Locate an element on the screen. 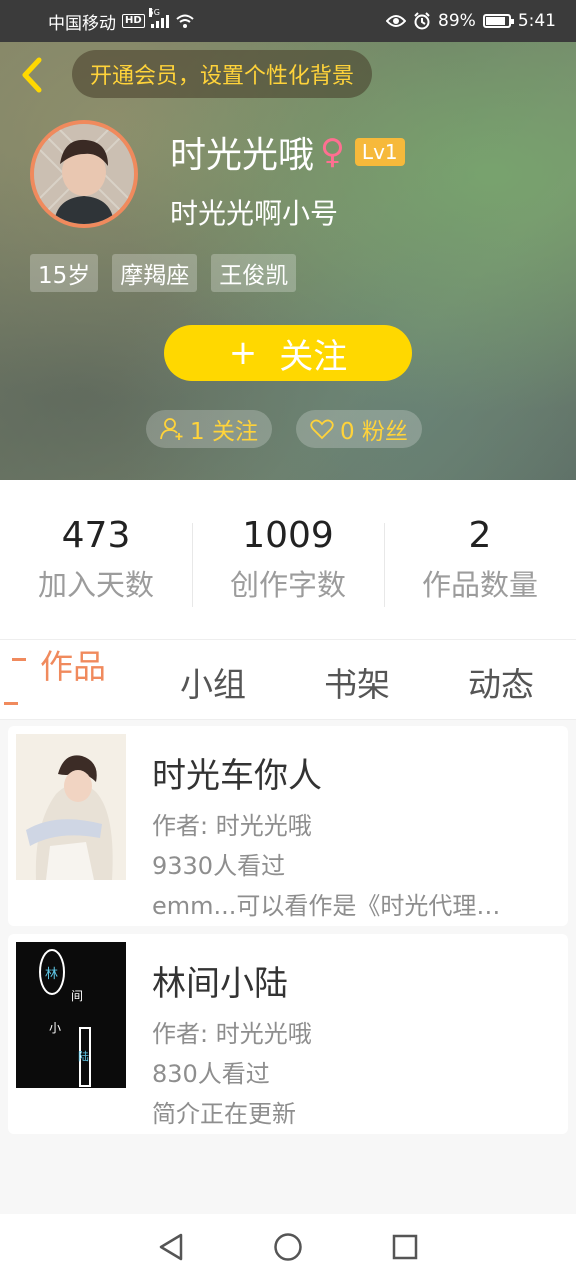 The width and height of the screenshot is (576, 1280). work-cover is located at coordinates (71, 807).